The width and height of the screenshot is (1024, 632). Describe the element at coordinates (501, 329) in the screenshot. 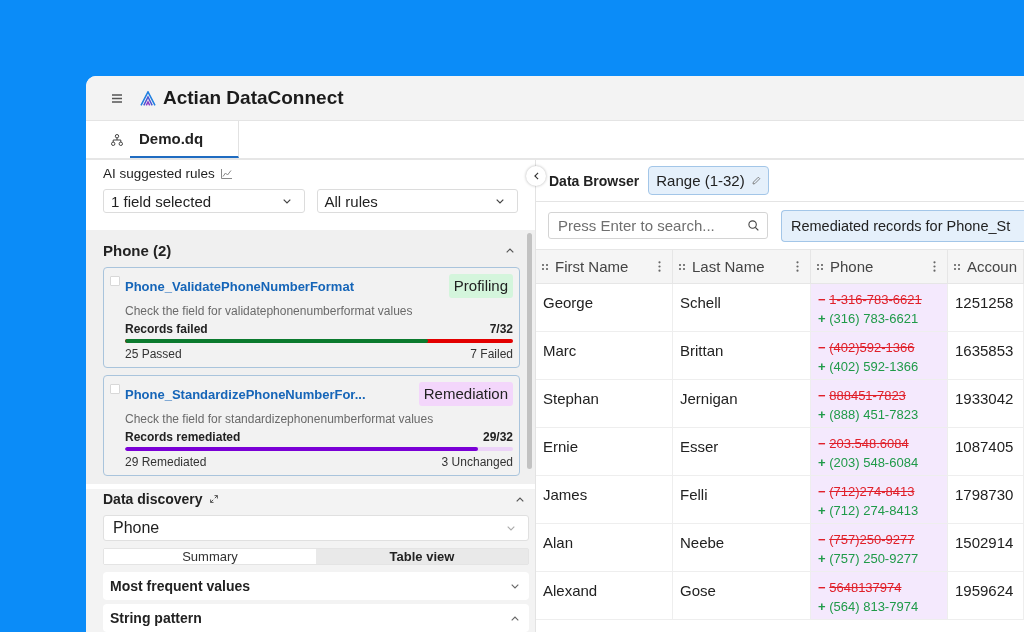

I see `metric-value: 7/32` at that location.